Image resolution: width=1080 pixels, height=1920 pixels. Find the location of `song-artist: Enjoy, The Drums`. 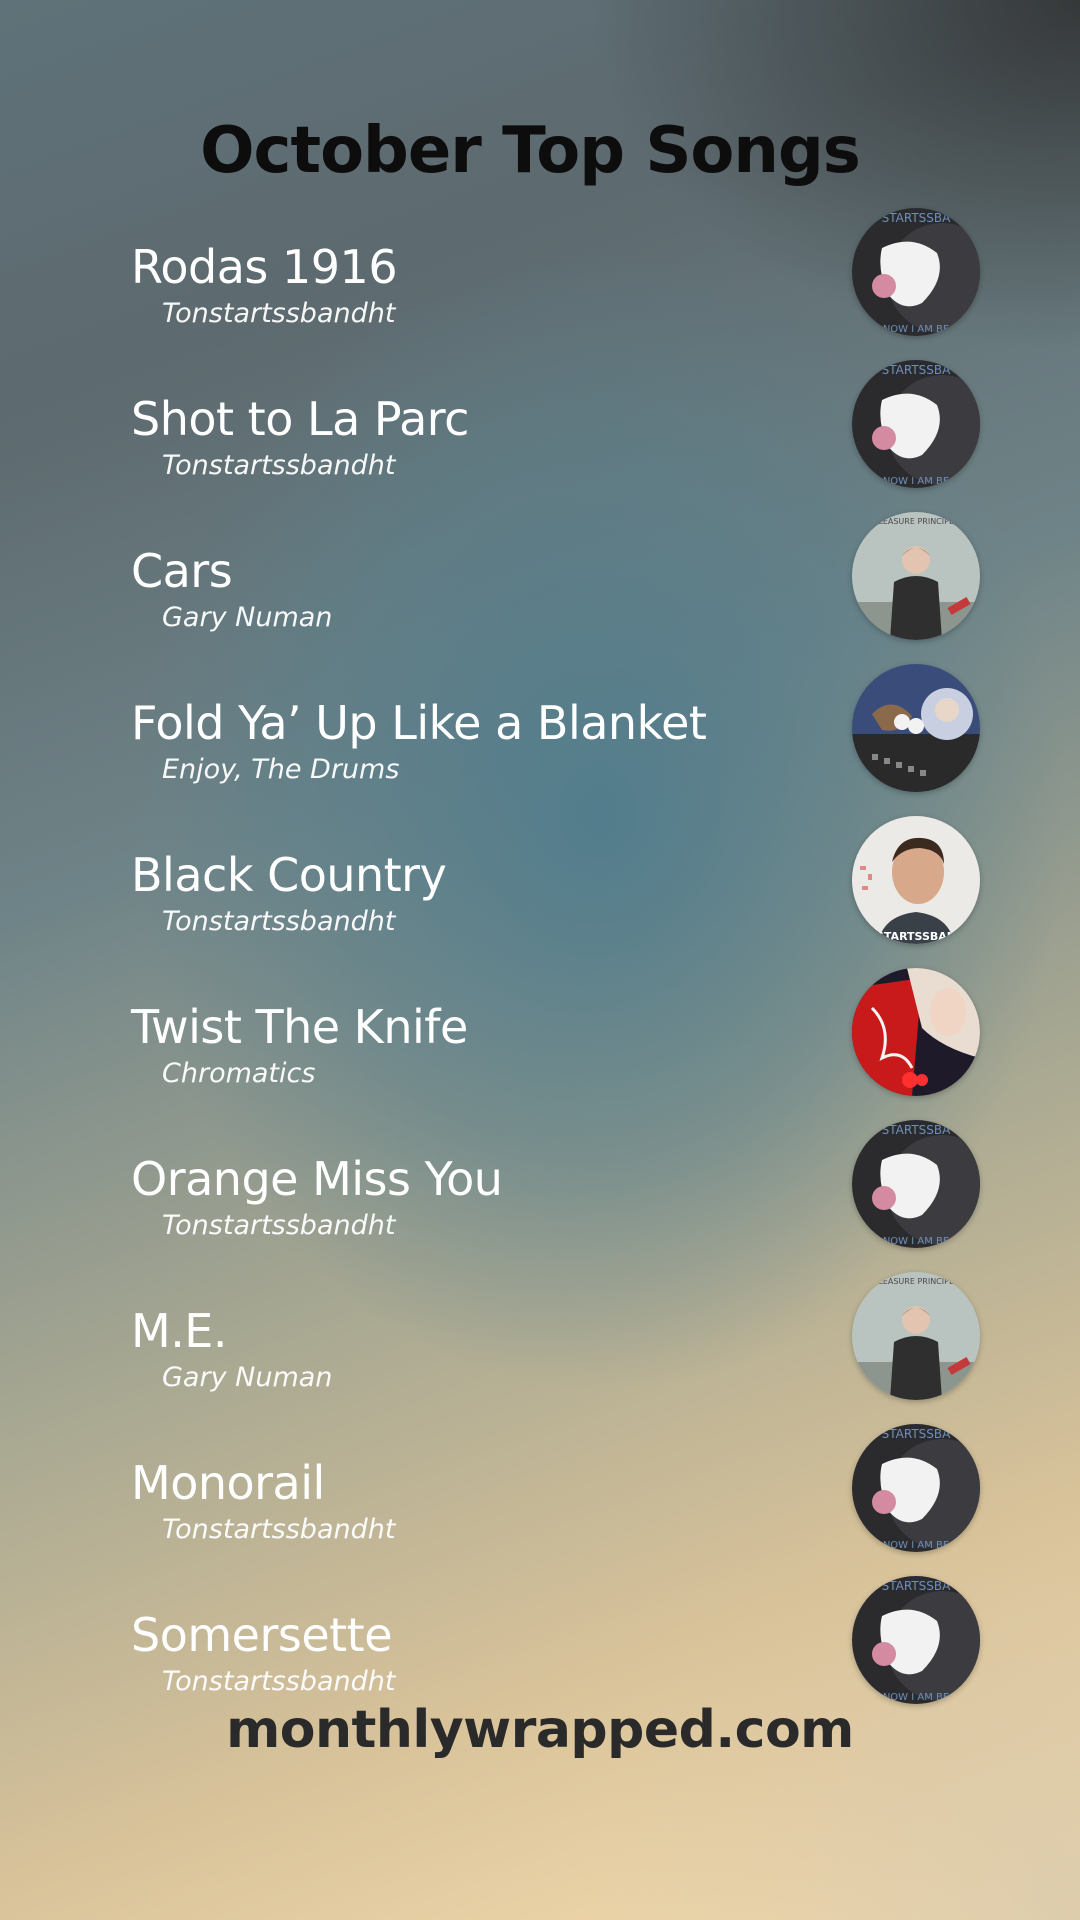

song-artist: Enjoy, The Drums is located at coordinates (281, 769).